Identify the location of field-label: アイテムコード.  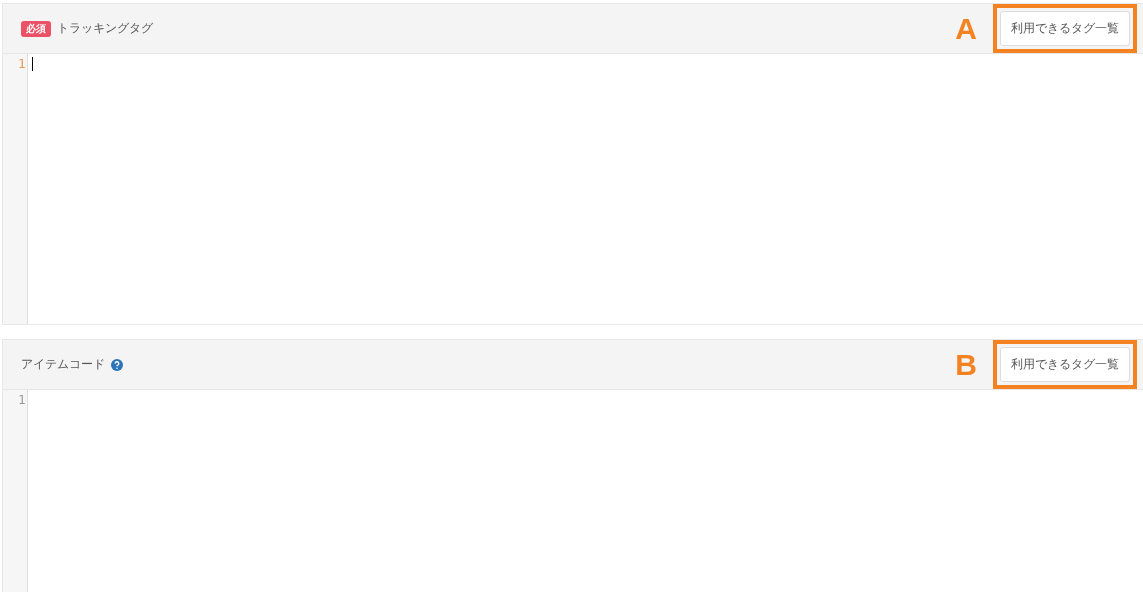
(63, 364).